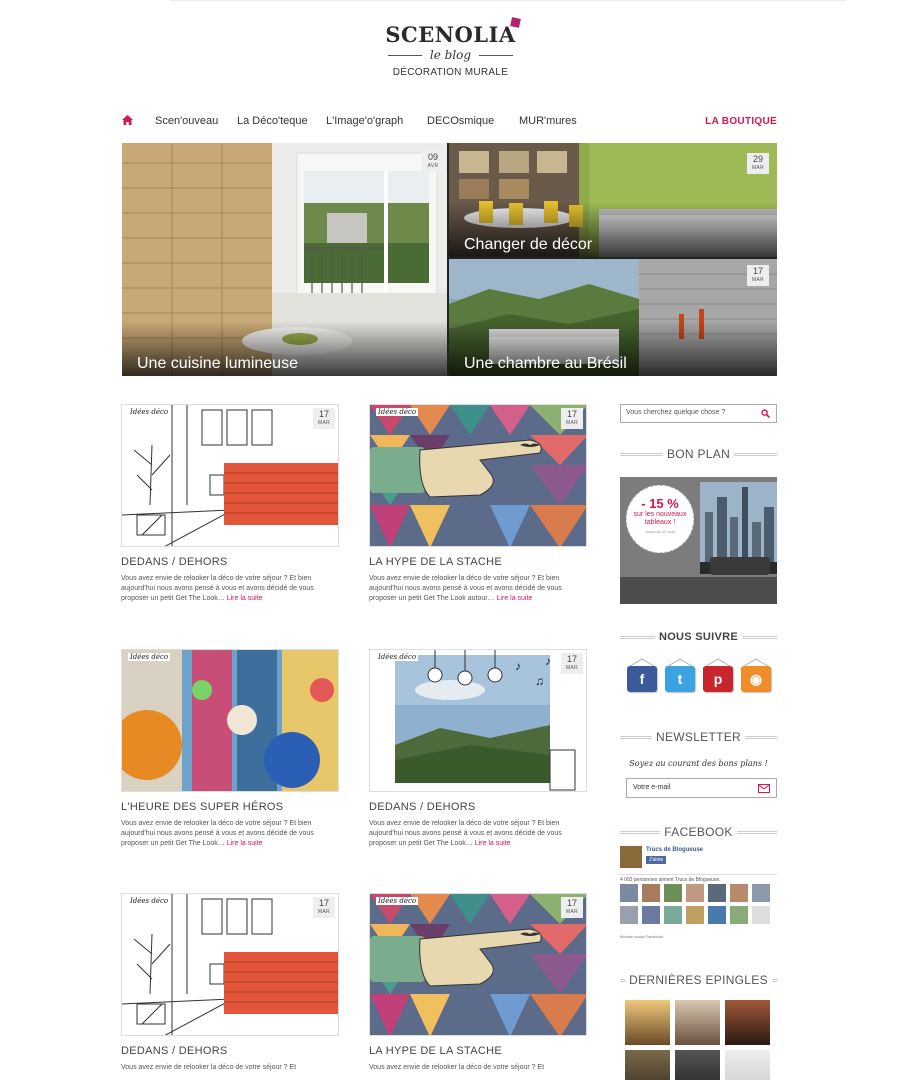  Describe the element at coordinates (642, 679) in the screenshot. I see `facebook-icon: f` at that location.